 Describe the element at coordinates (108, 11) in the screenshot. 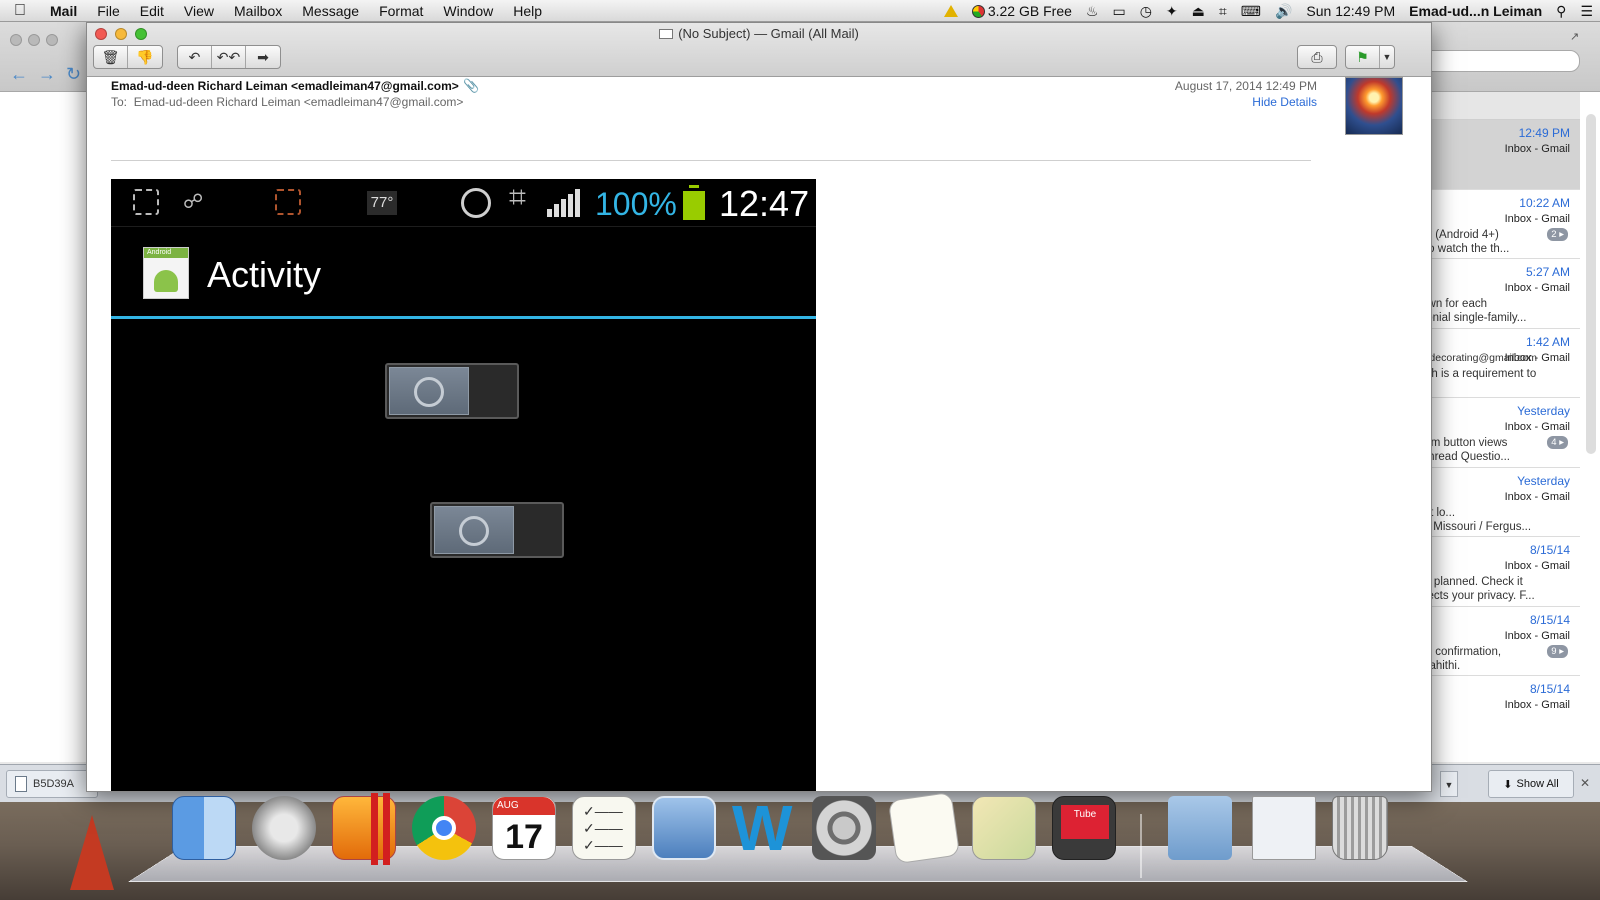

I see `menu-file: File` at that location.